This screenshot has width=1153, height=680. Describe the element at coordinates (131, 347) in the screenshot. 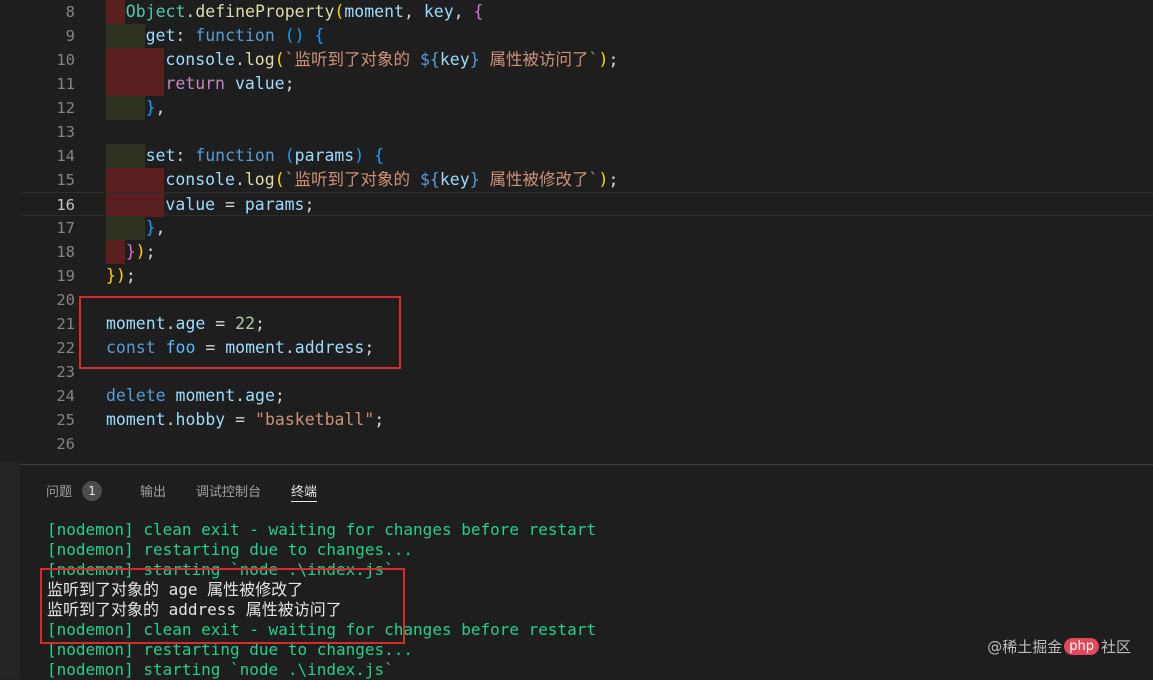

I see `code-token: const` at that location.